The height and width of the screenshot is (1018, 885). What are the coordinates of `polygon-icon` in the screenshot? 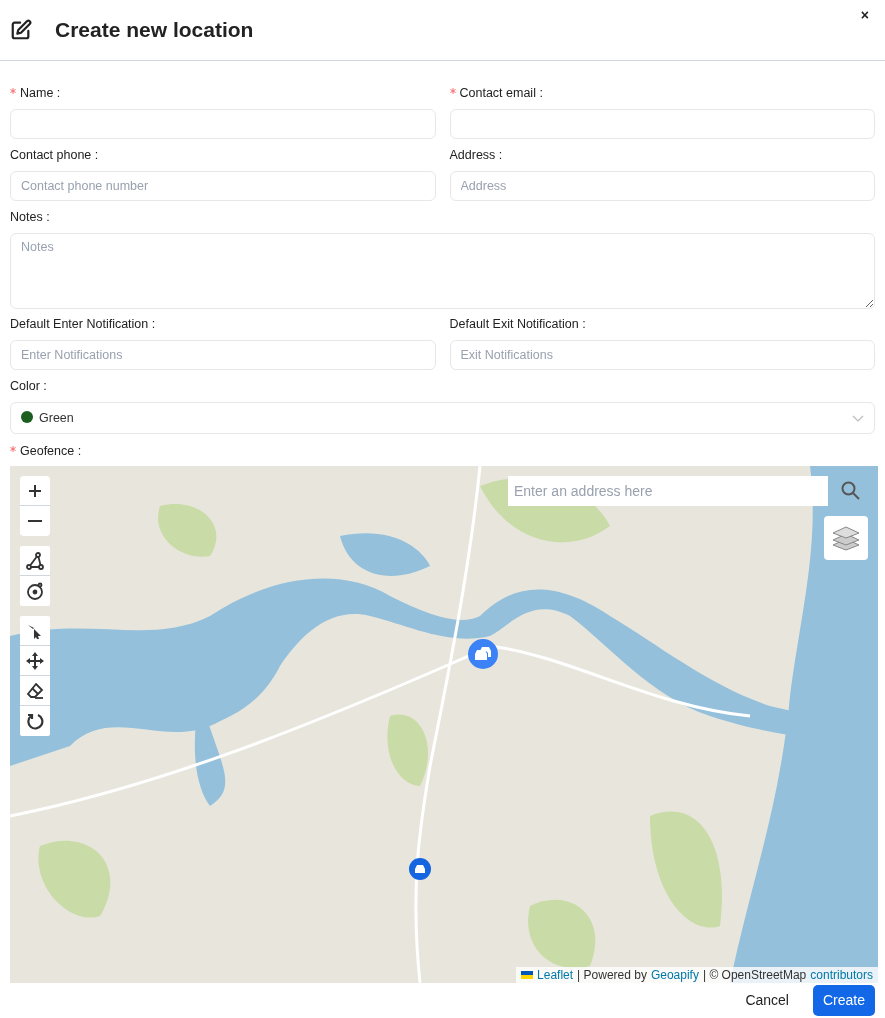 It's located at (35, 560).